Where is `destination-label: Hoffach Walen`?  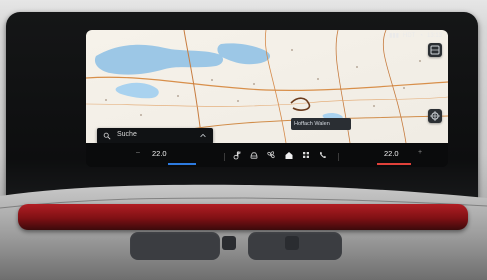
destination-label: Hoffach Walen is located at coordinates (312, 124).